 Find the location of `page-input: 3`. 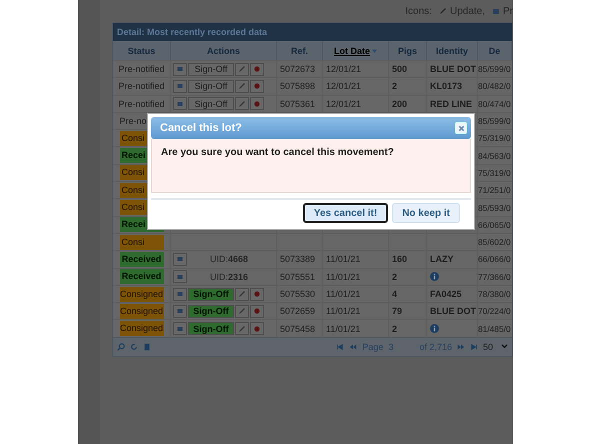

page-input: 3 is located at coordinates (401, 347).